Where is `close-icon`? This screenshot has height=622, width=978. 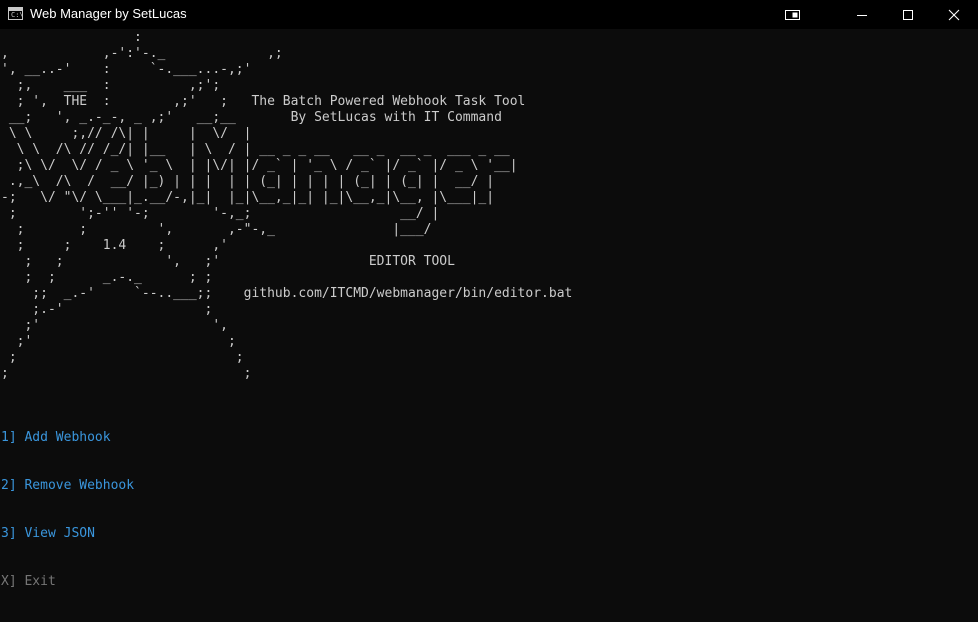 close-icon is located at coordinates (954, 14).